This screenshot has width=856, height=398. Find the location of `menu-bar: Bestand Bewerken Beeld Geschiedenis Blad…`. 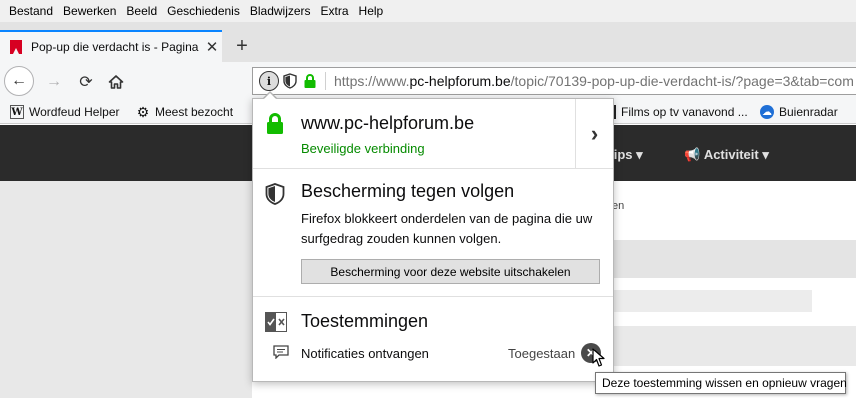

menu-bar: Bestand Bewerken Beeld Geschiedenis Blad… is located at coordinates (428, 11).